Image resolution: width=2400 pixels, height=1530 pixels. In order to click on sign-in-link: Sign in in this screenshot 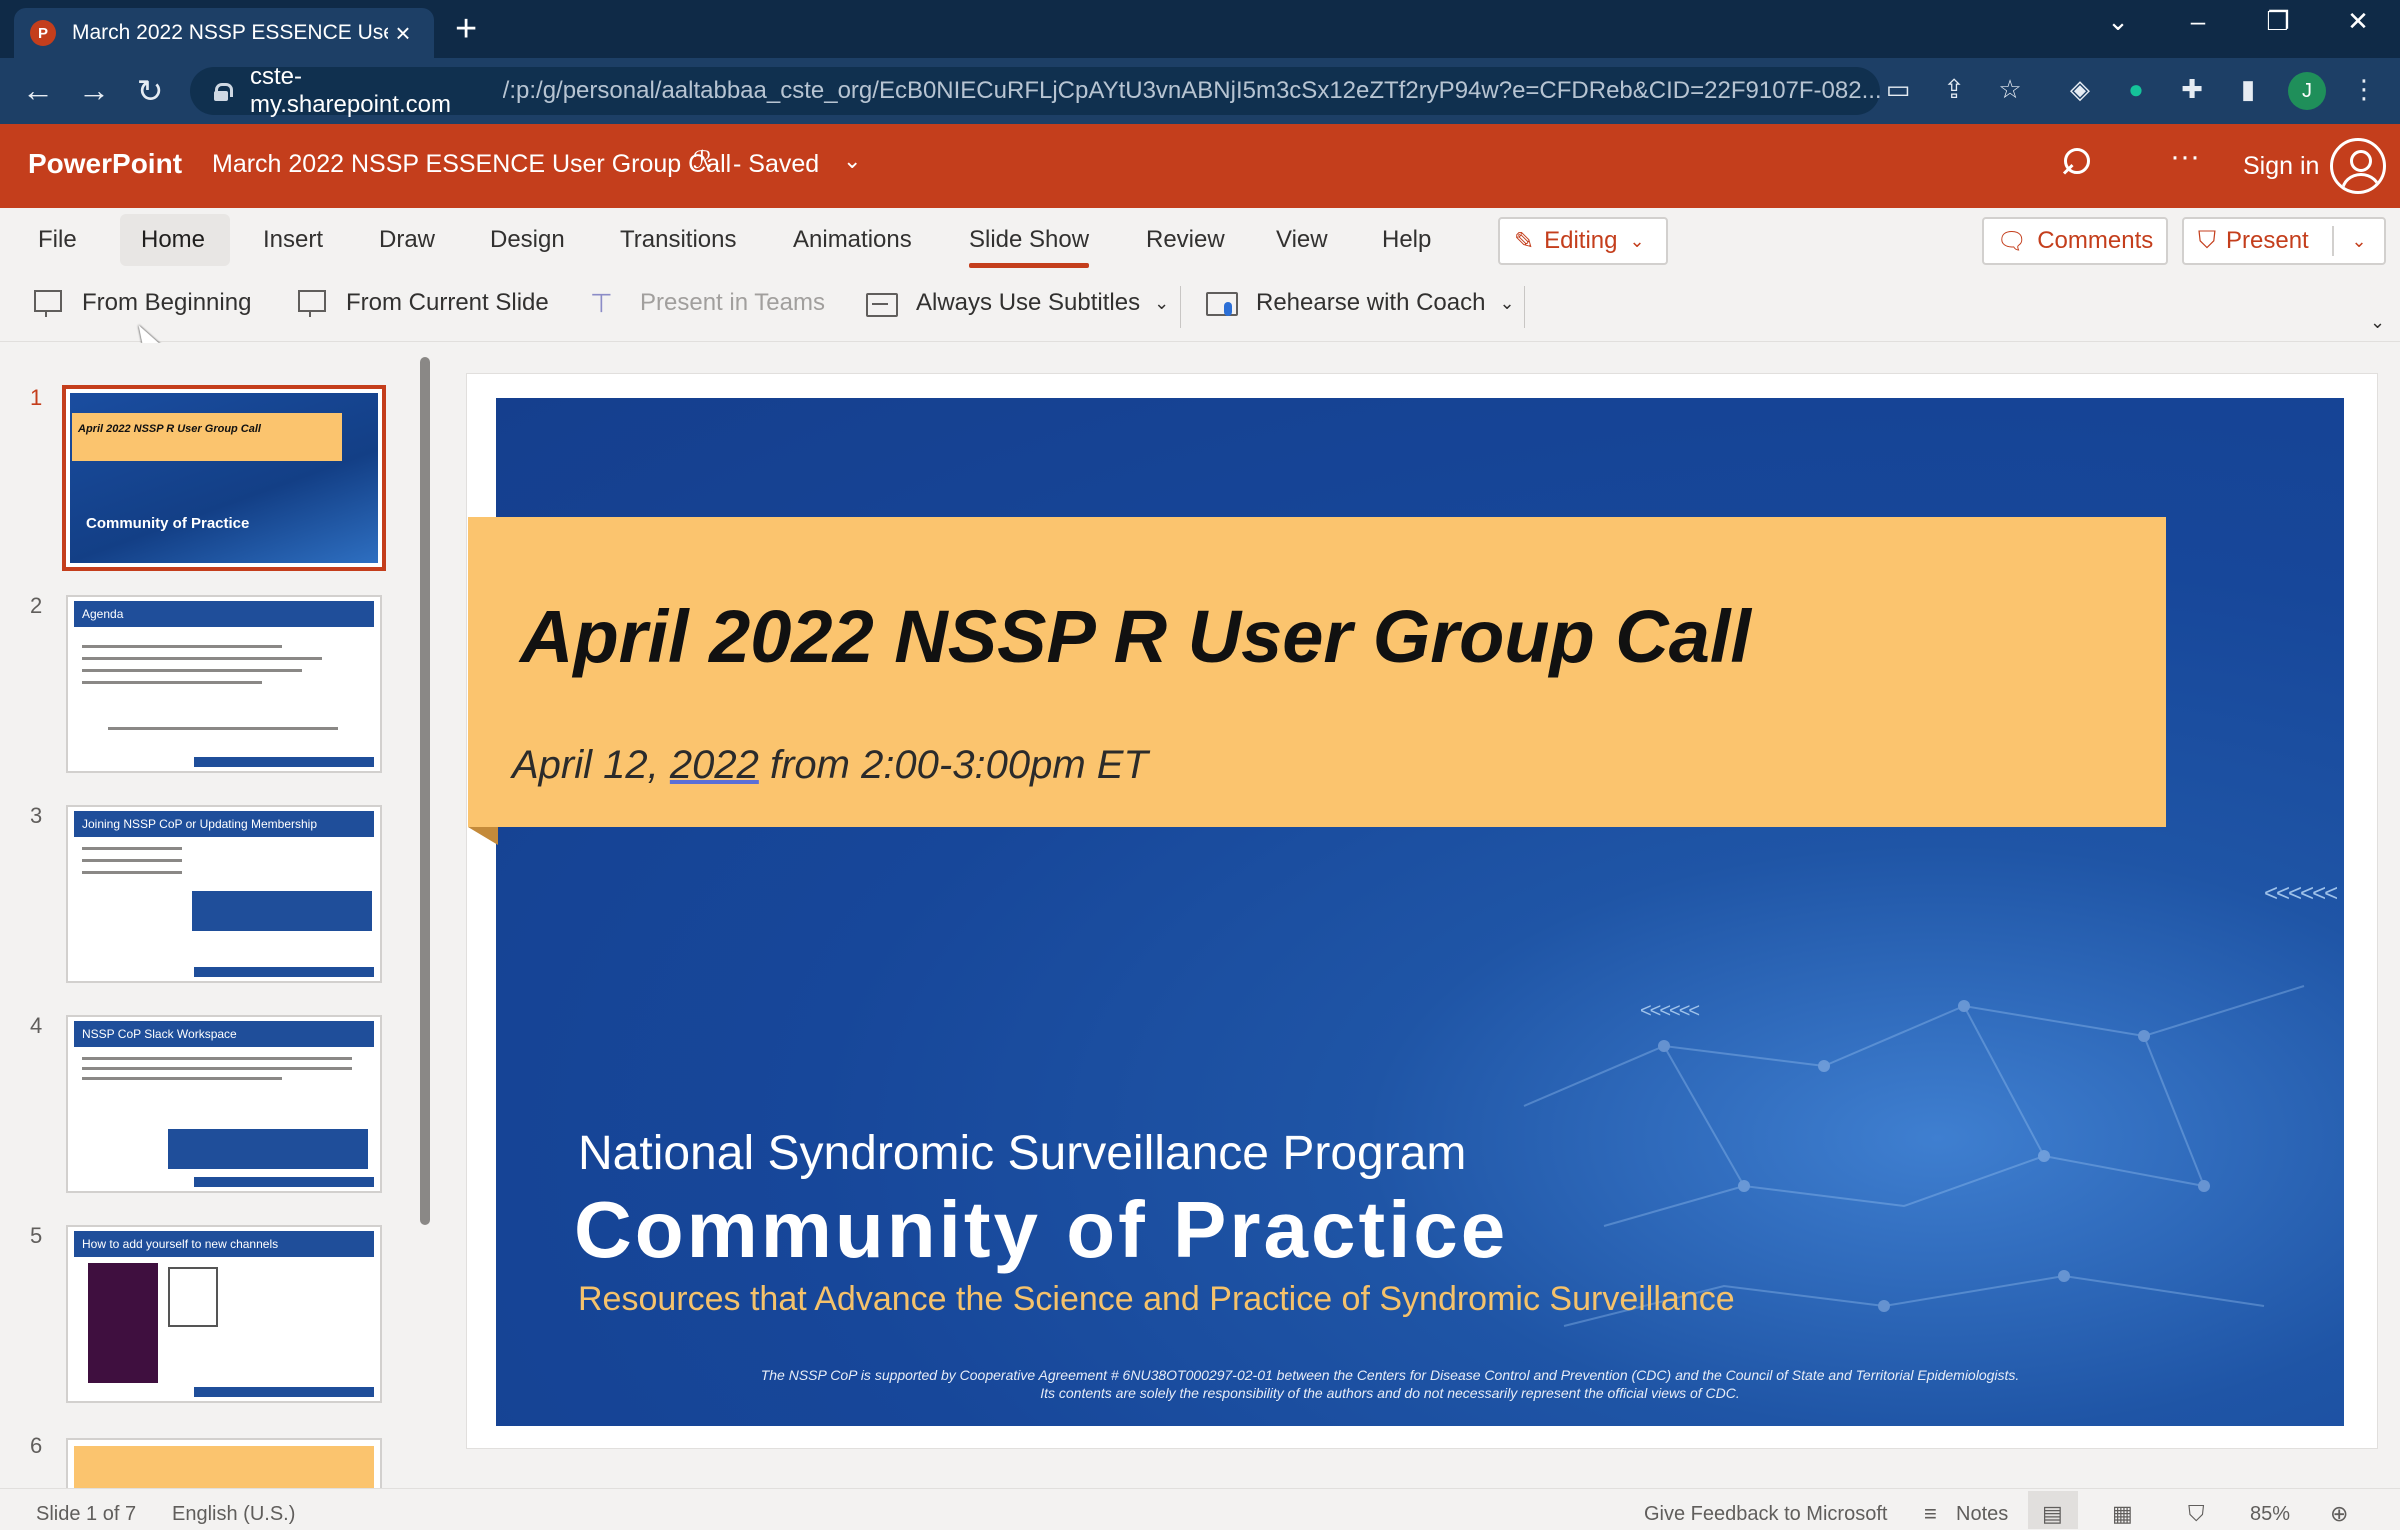, I will do `click(2281, 166)`.